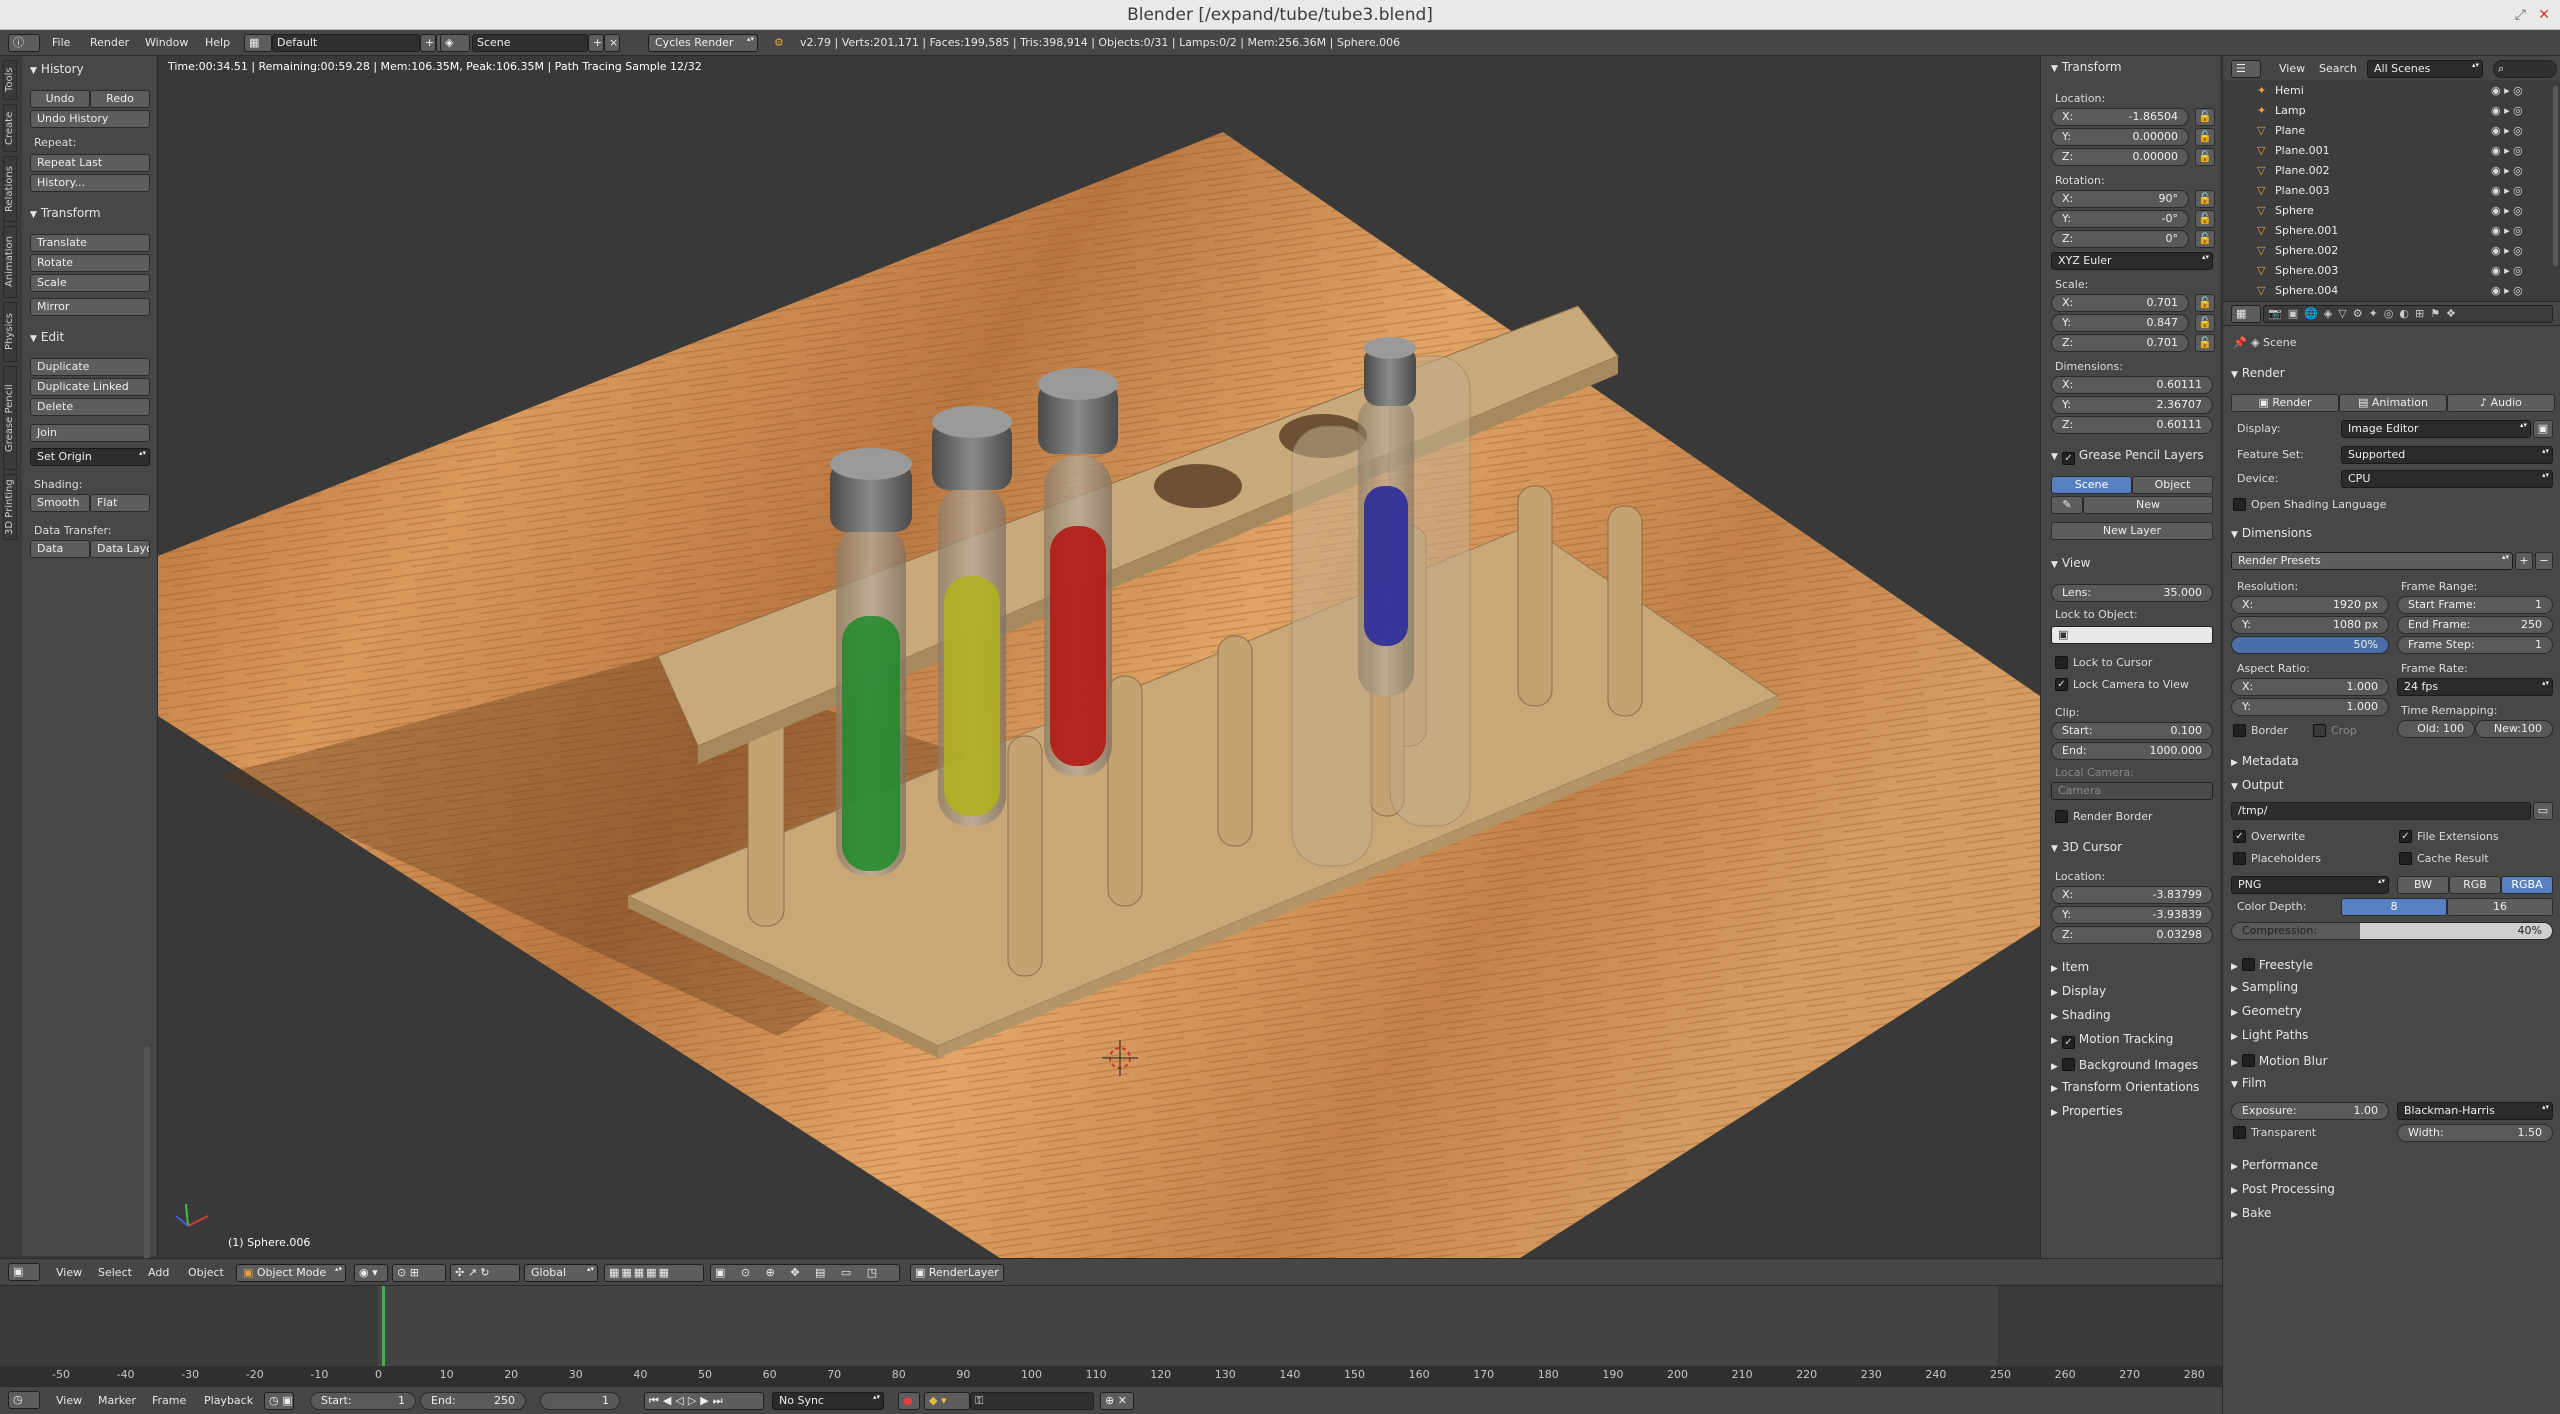 This screenshot has width=2560, height=1414. Describe the element at coordinates (2132, 385) in the screenshot. I see `dimensions-x-field: X: 0.60111` at that location.